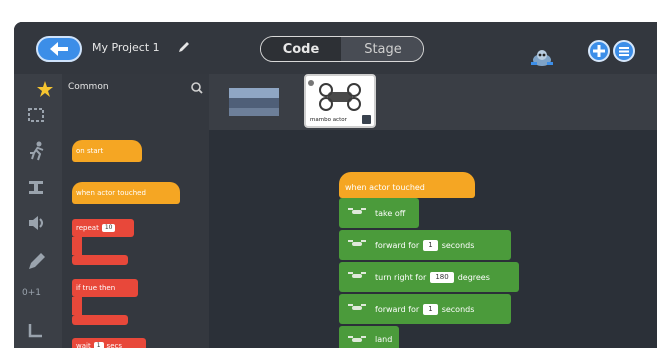 This screenshot has height=348, width=657. I want to click on pencil-icon, so click(184, 47).